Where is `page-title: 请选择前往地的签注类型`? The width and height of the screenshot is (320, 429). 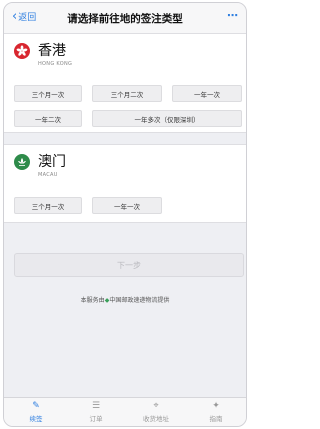
page-title: 请选择前往地的签注类型 is located at coordinates (125, 19).